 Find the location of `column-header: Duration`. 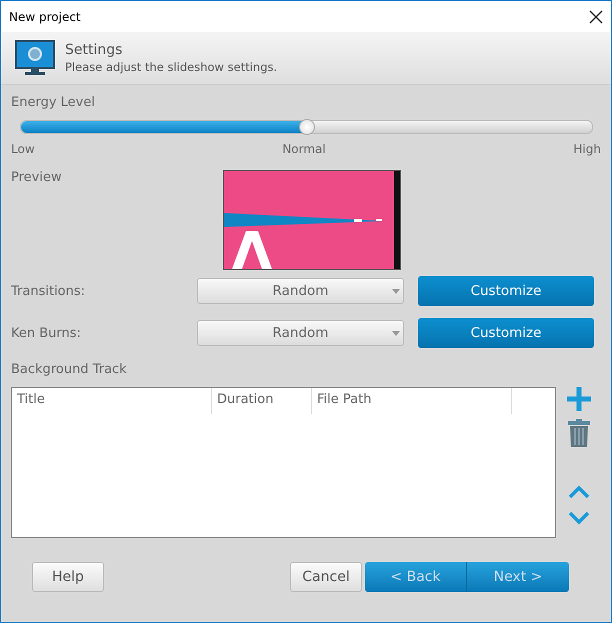

column-header: Duration is located at coordinates (262, 401).